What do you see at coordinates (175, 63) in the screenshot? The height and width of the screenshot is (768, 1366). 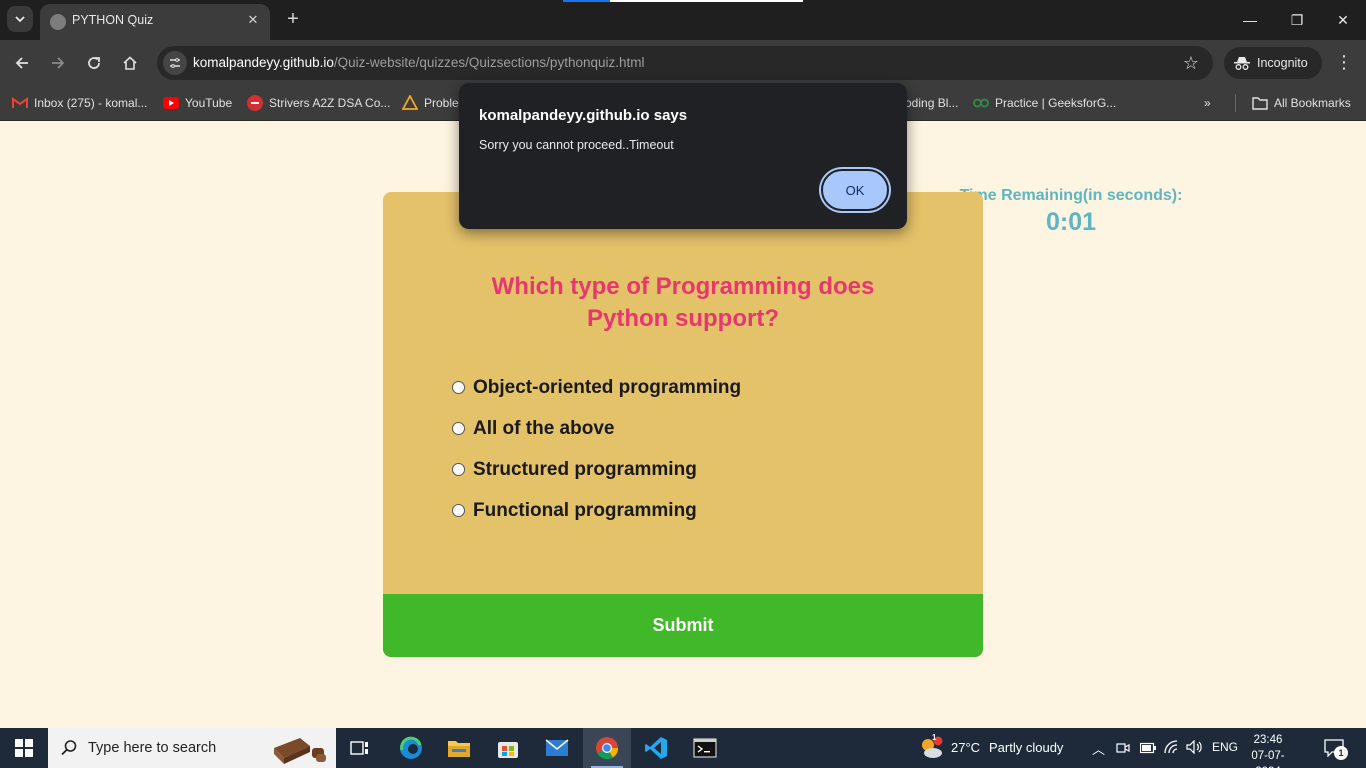 I see `site-info-icon` at bounding box center [175, 63].